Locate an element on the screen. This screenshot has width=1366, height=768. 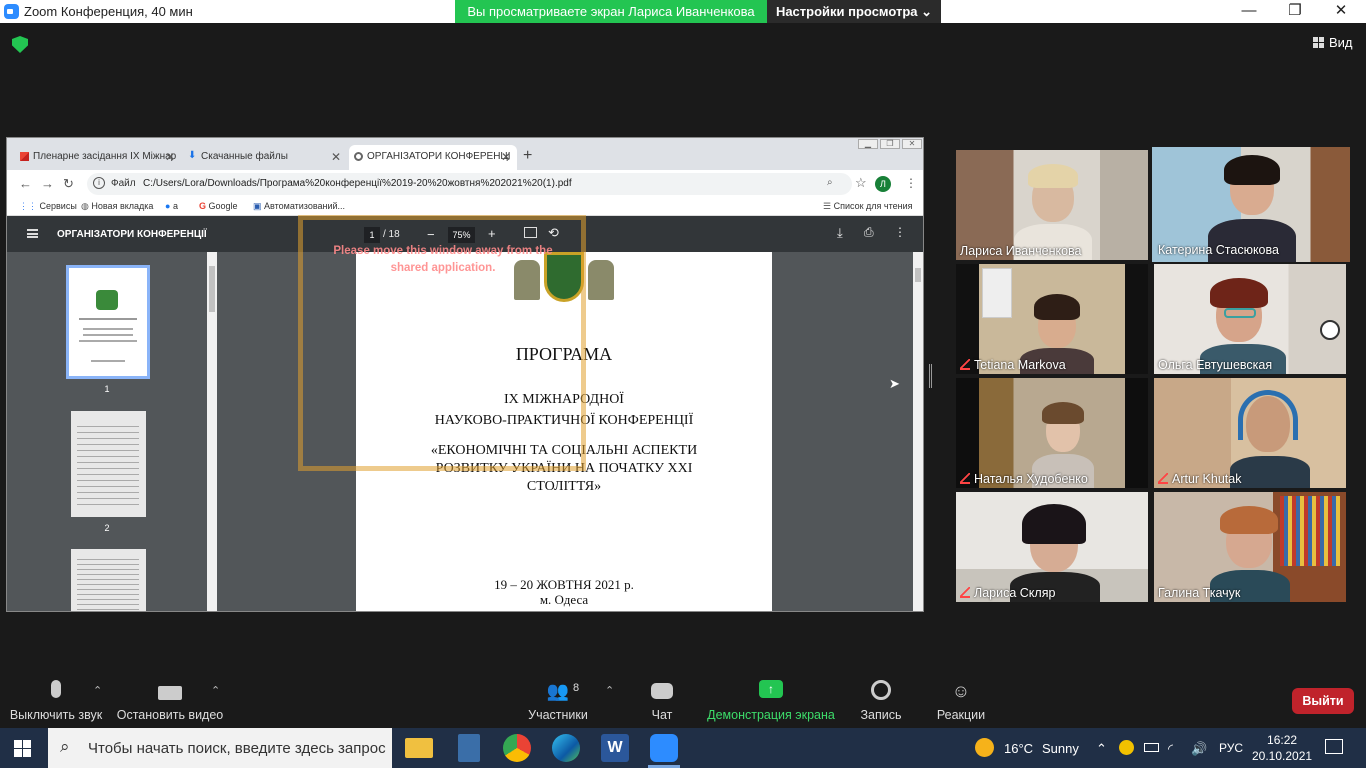
participant-tile: Галина Ткачук is located at coordinates (1250, 547).